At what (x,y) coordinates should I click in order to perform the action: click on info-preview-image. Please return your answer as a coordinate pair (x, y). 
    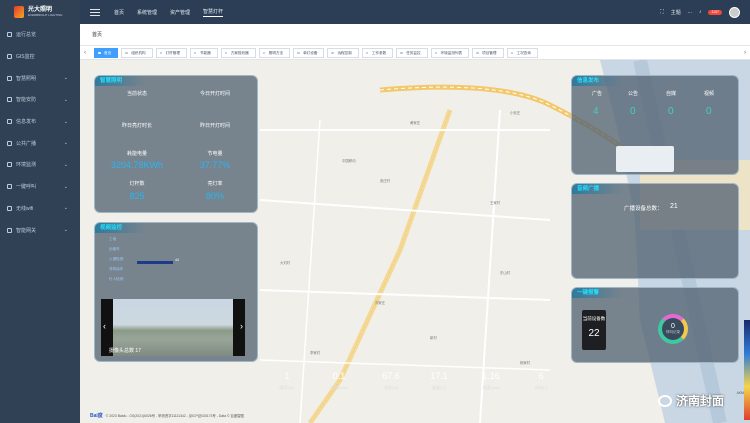
    Looking at the image, I should click on (645, 159).